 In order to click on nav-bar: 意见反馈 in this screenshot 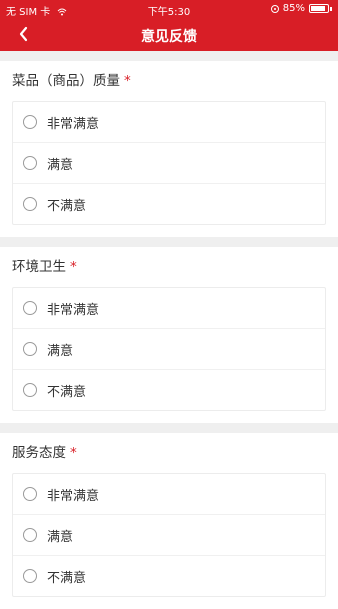, I will do `click(169, 34)`.